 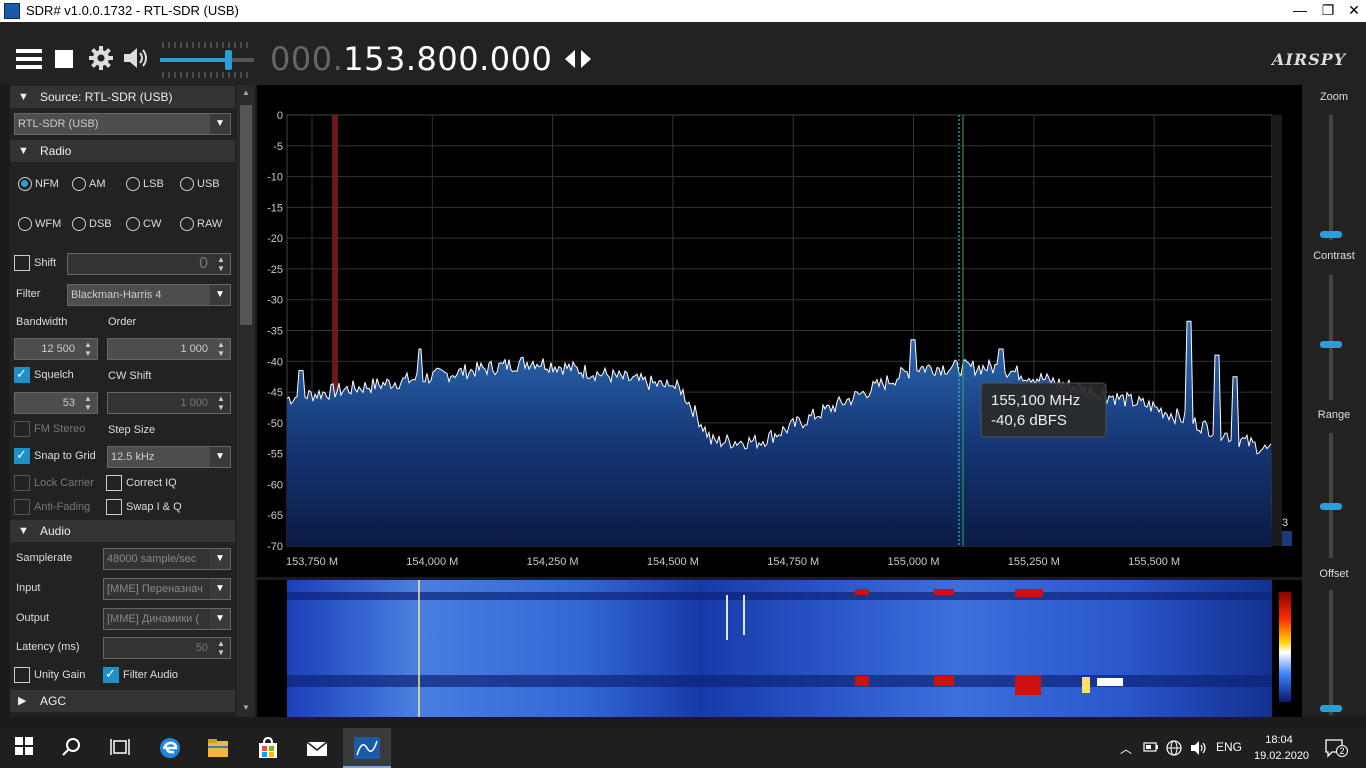 I want to click on mode-raw-radio: RAW, so click(x=201, y=224).